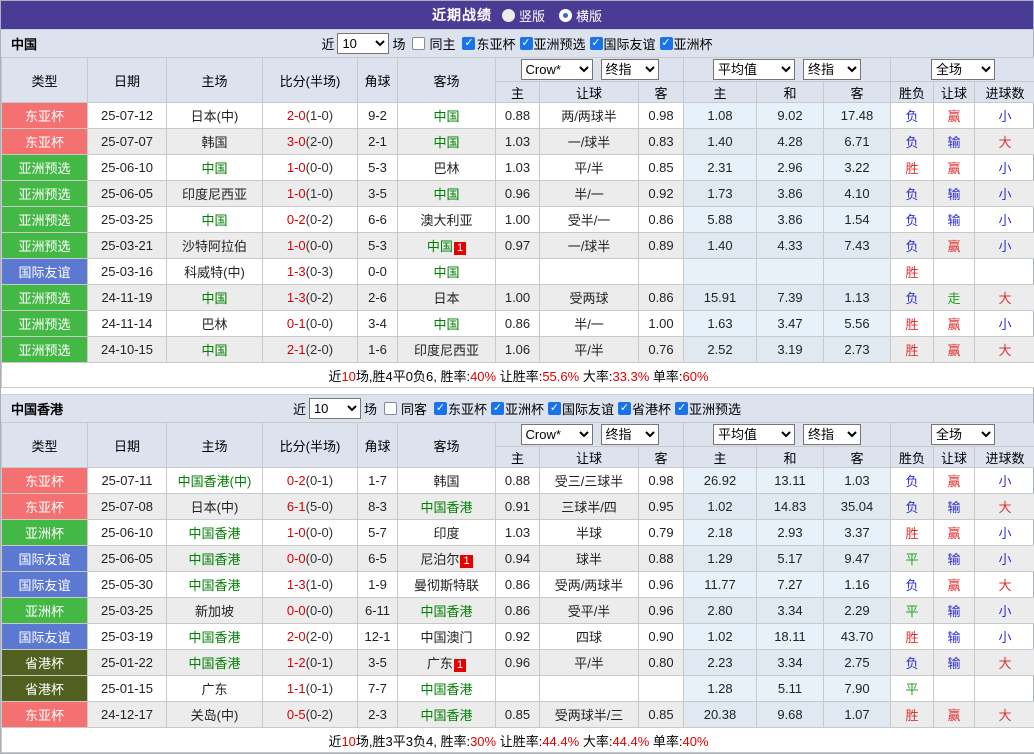 The width and height of the screenshot is (1034, 754). What do you see at coordinates (954, 533) in the screenshot?
I see `result-handicap: 赢` at bounding box center [954, 533].